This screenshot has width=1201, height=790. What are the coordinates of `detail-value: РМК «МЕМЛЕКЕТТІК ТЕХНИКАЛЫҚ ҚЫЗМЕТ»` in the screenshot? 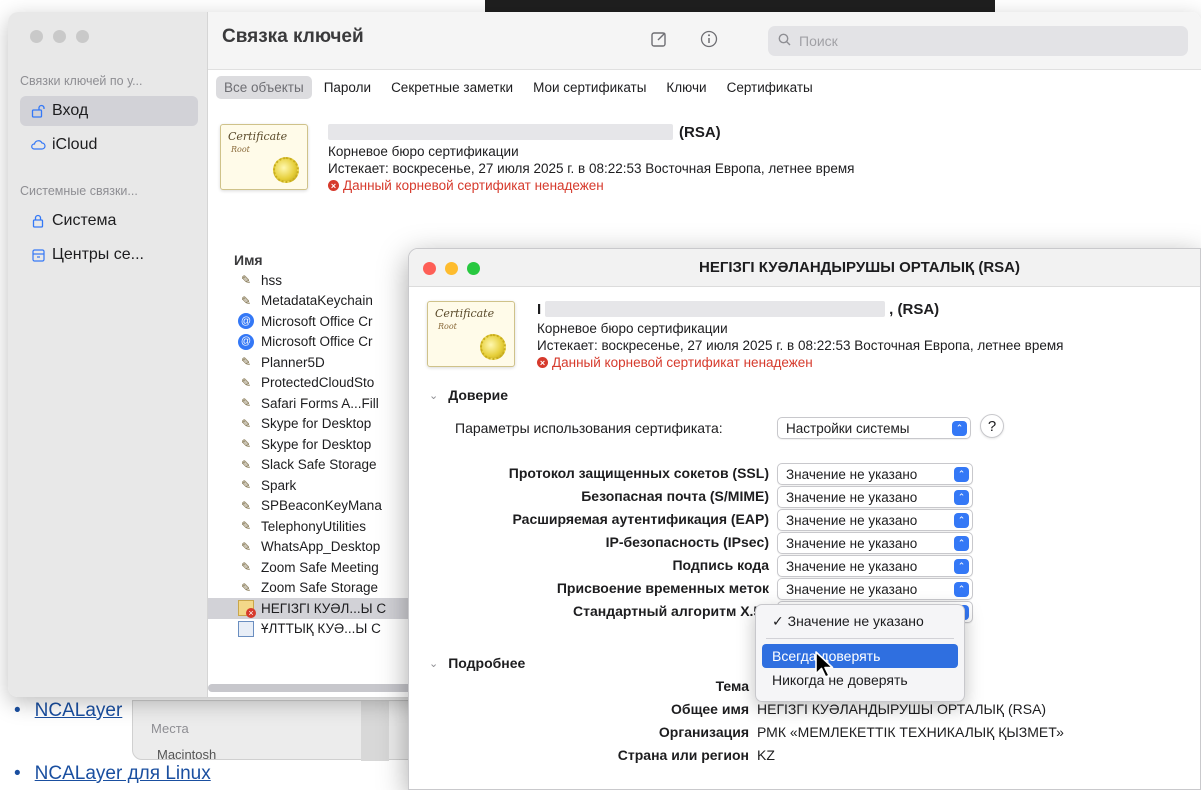 It's located at (910, 732).